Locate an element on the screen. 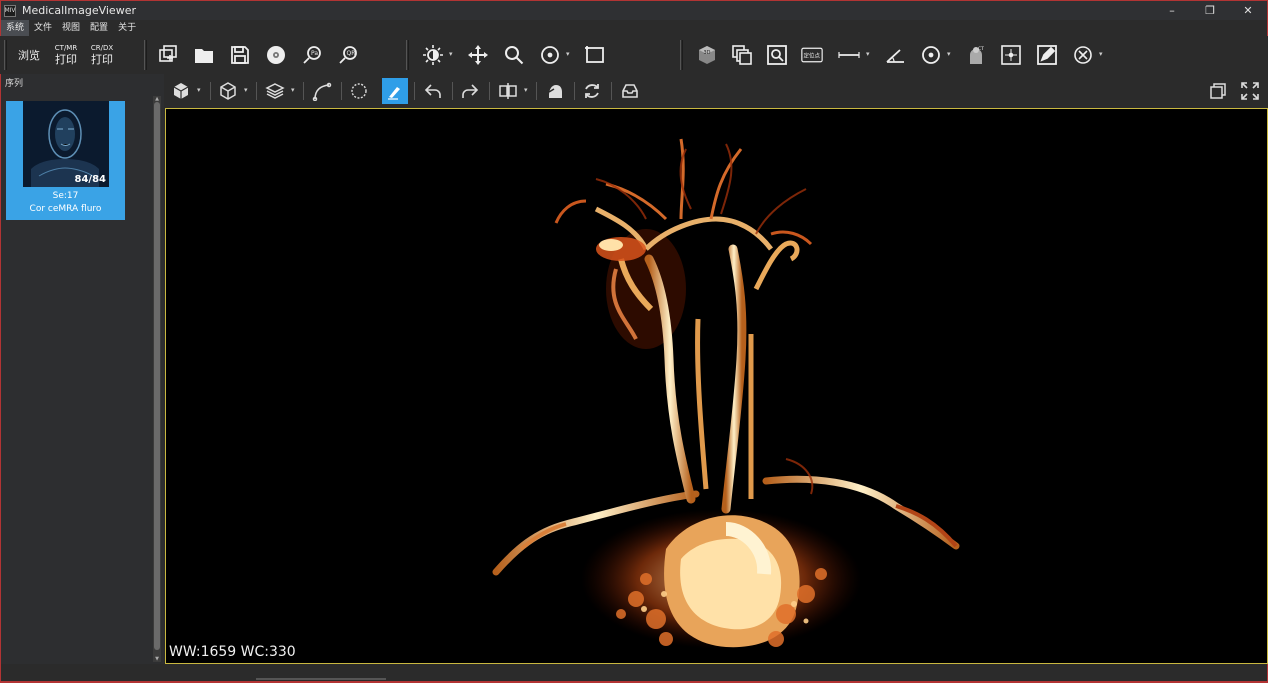 The height and width of the screenshot is (683, 1268). crdx-print-label: 打印 is located at coordinates (102, 59).